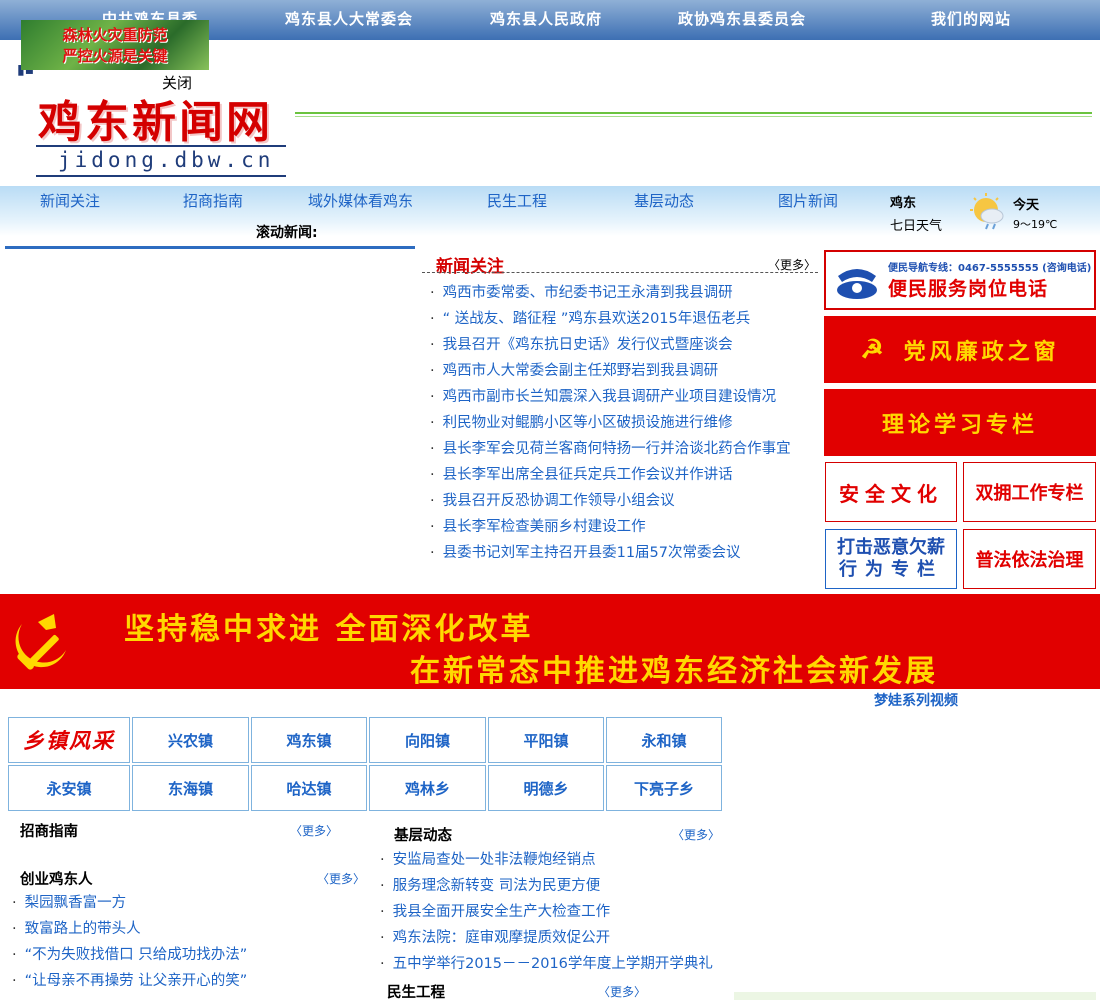 Image resolution: width=1100 pixels, height=1002 pixels. I want to click on towns-header: 乡镇风采, so click(69, 740).